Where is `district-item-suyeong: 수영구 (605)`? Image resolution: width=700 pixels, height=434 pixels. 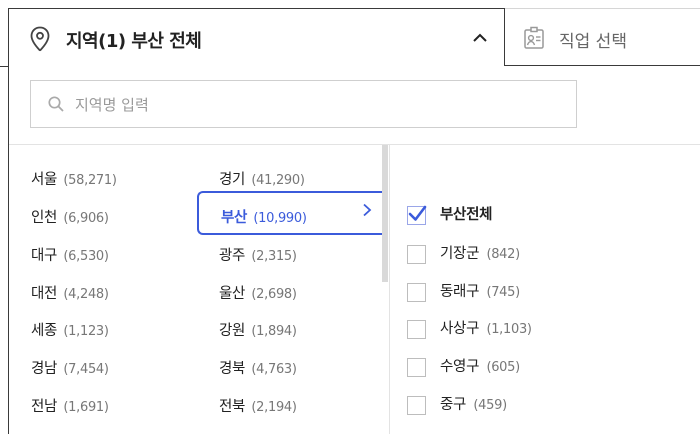 district-item-suyeong: 수영구 (605) is located at coordinates (463, 366).